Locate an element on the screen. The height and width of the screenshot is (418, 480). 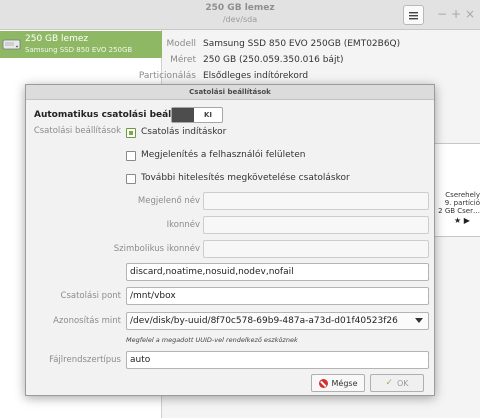
checkmark-icon: ✓ is located at coordinates (389, 383).